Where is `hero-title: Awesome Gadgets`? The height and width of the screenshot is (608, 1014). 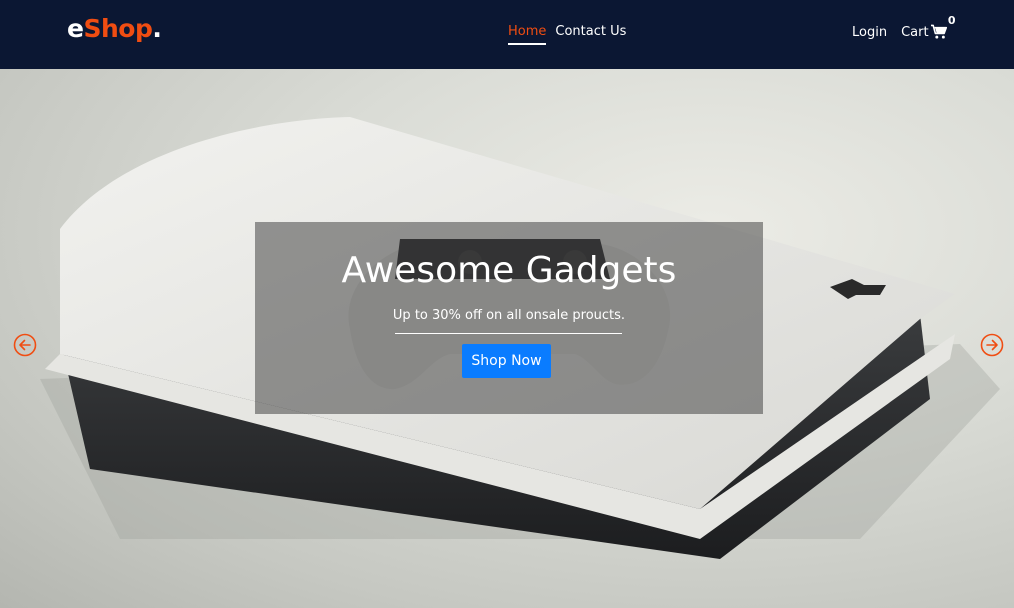 hero-title: Awesome Gadgets is located at coordinates (509, 270).